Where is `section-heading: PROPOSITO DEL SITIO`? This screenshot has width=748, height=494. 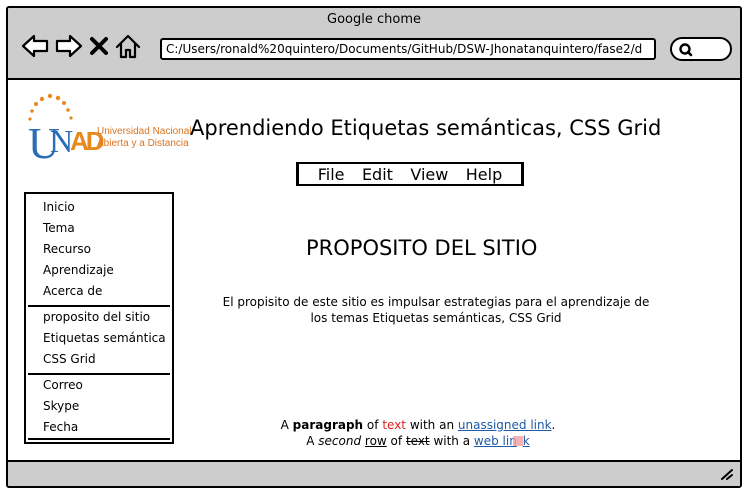 section-heading: PROPOSITO DEL SITIO is located at coordinates (422, 248).